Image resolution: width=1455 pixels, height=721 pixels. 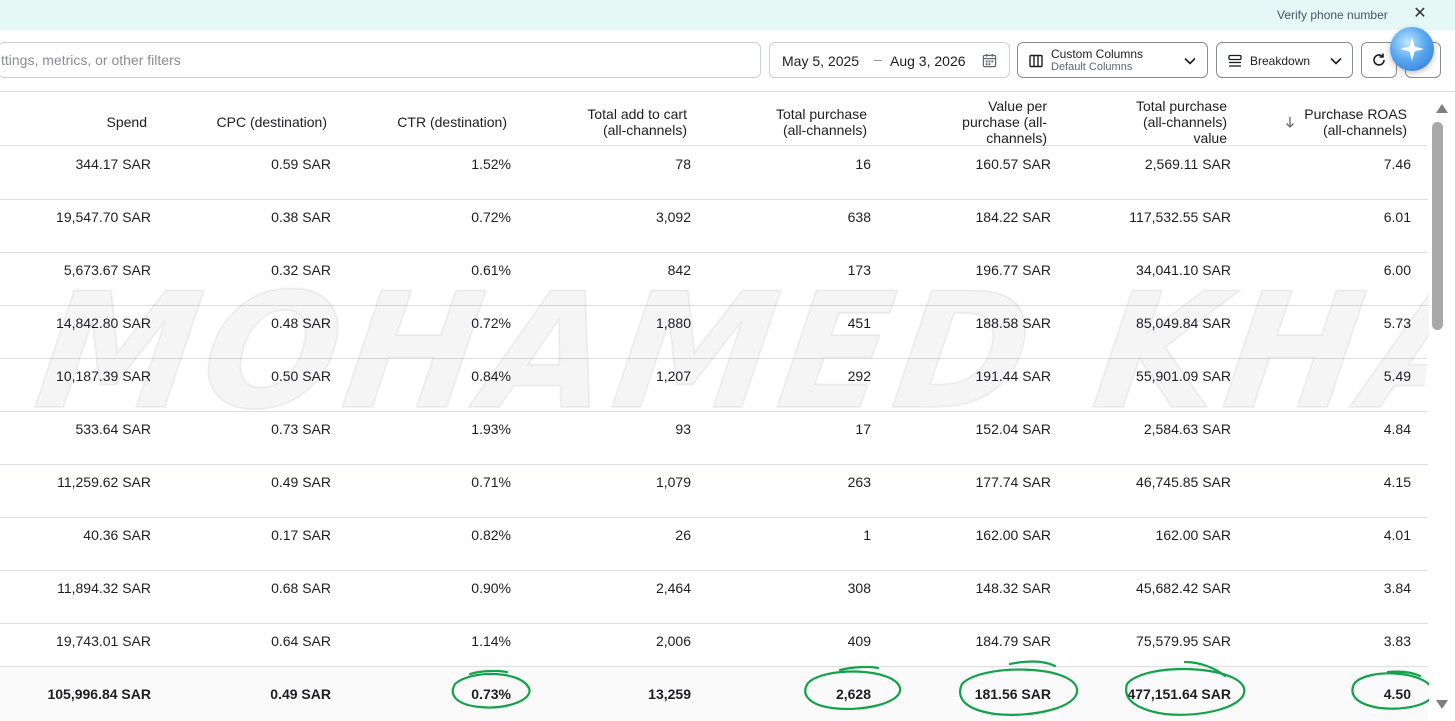 I want to click on cell-total-purchase: 308, so click(x=859, y=588).